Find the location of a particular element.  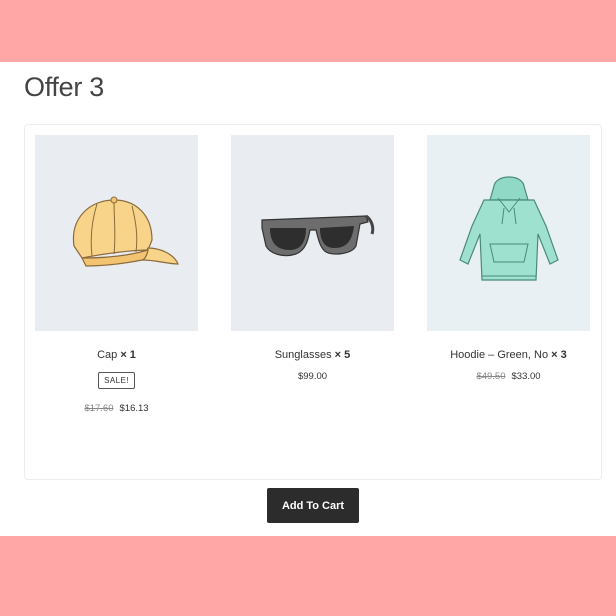

offer-title: Offer 3 is located at coordinates (64, 87).